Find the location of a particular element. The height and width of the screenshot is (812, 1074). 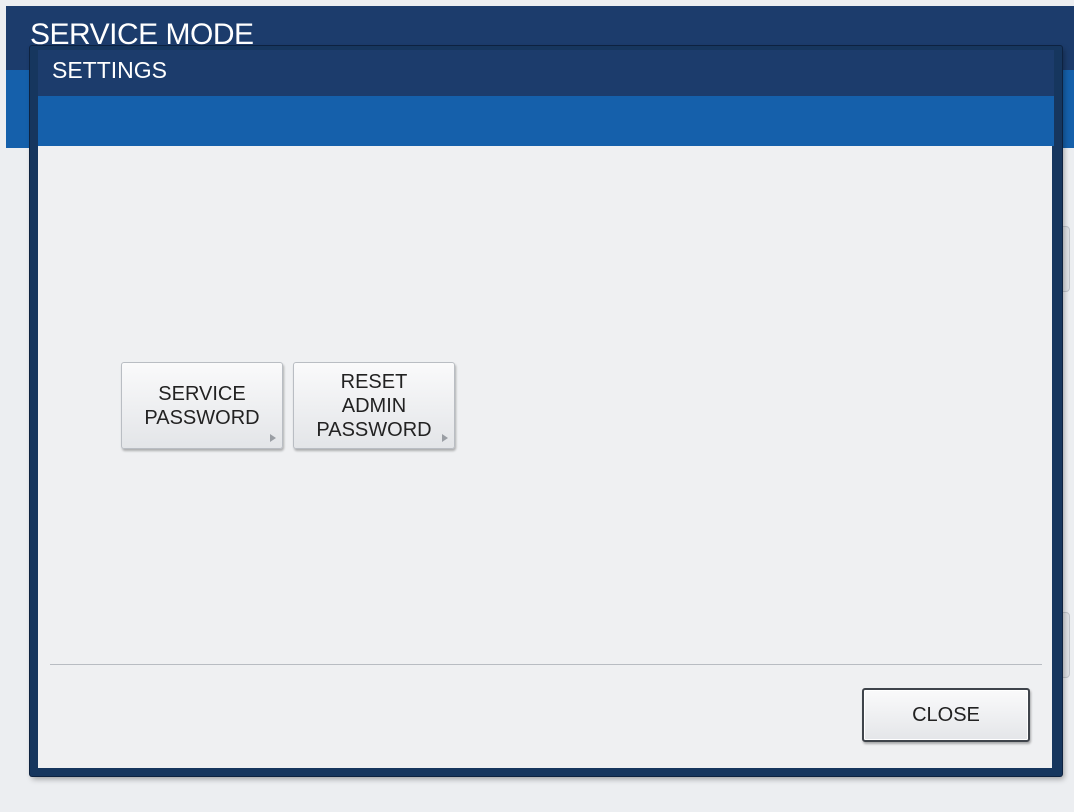

close-button: CLOSE is located at coordinates (946, 715).